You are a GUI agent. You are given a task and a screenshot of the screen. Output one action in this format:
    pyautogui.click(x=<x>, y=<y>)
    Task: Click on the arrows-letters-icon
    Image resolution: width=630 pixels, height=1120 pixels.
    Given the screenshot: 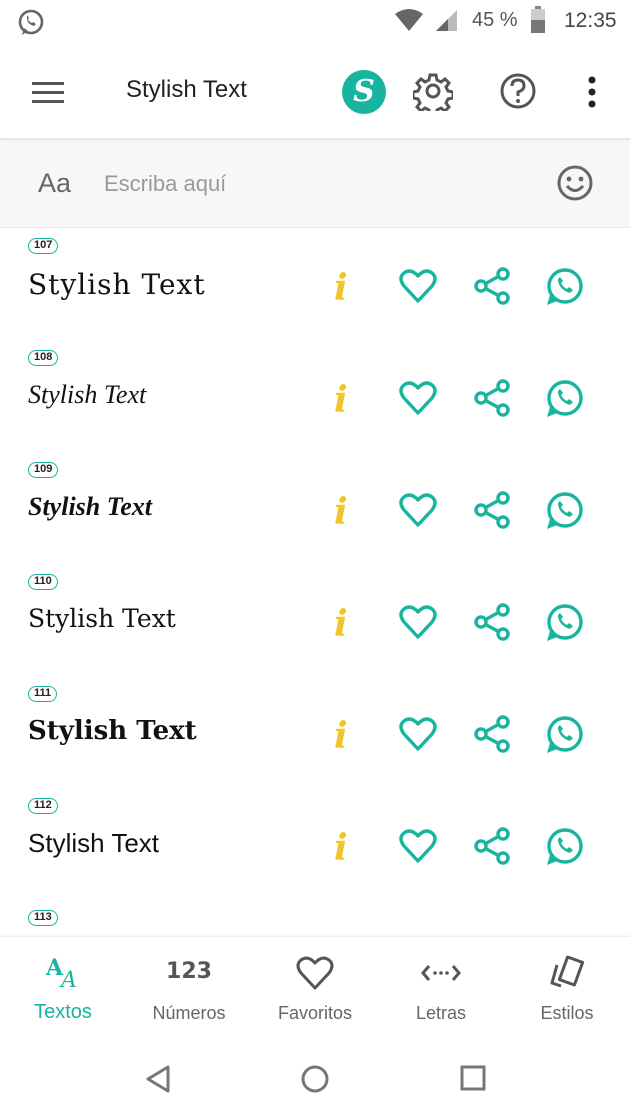 What is the action you would take?
    pyautogui.click(x=441, y=973)
    